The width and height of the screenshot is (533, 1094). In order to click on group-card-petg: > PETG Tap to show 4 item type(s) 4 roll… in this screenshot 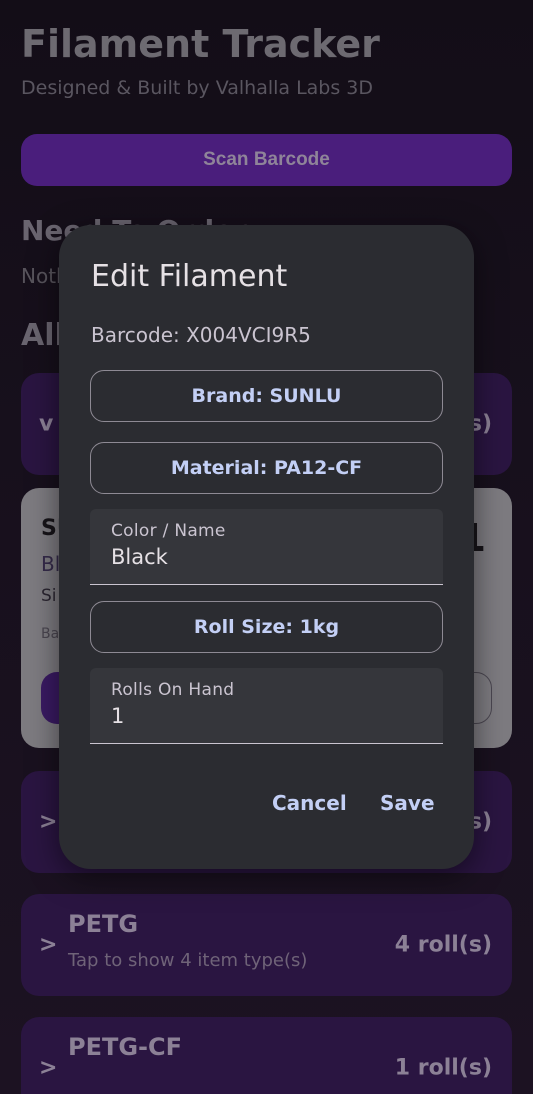, I will do `click(266, 945)`.